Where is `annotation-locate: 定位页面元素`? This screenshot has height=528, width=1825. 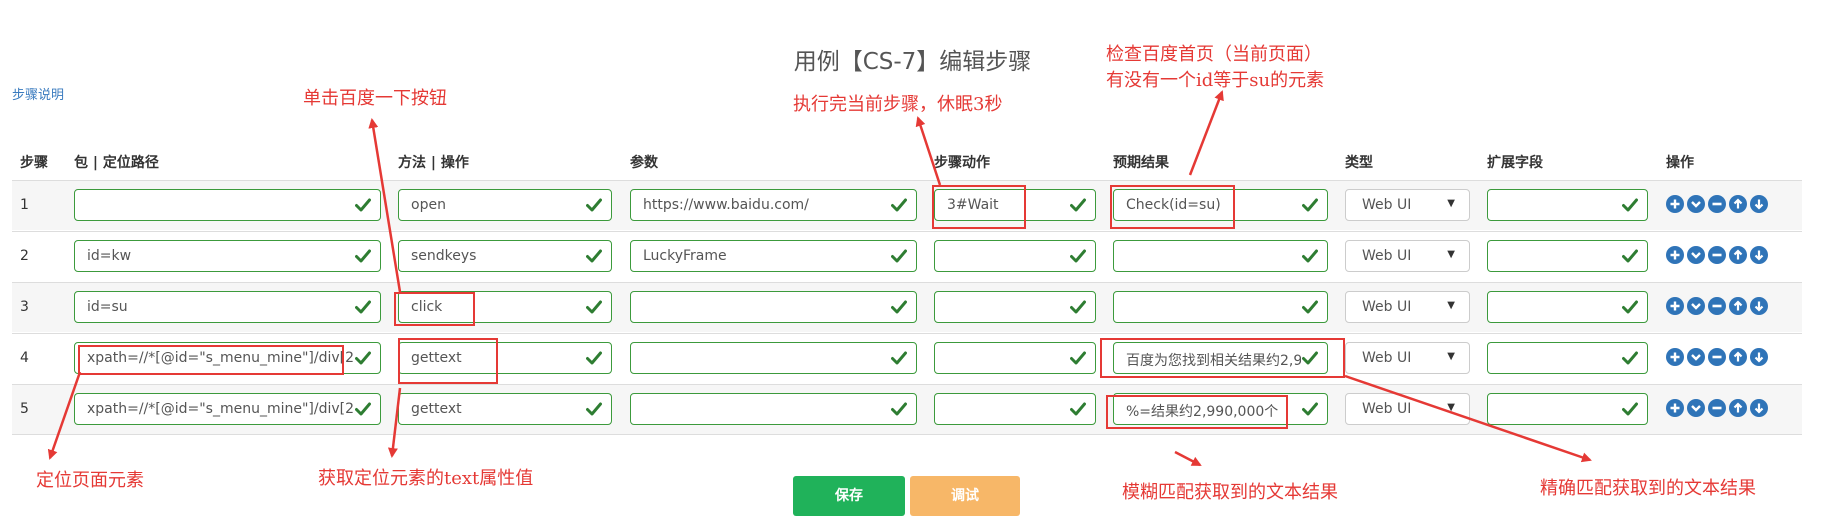
annotation-locate: 定位页面元素 is located at coordinates (90, 480).